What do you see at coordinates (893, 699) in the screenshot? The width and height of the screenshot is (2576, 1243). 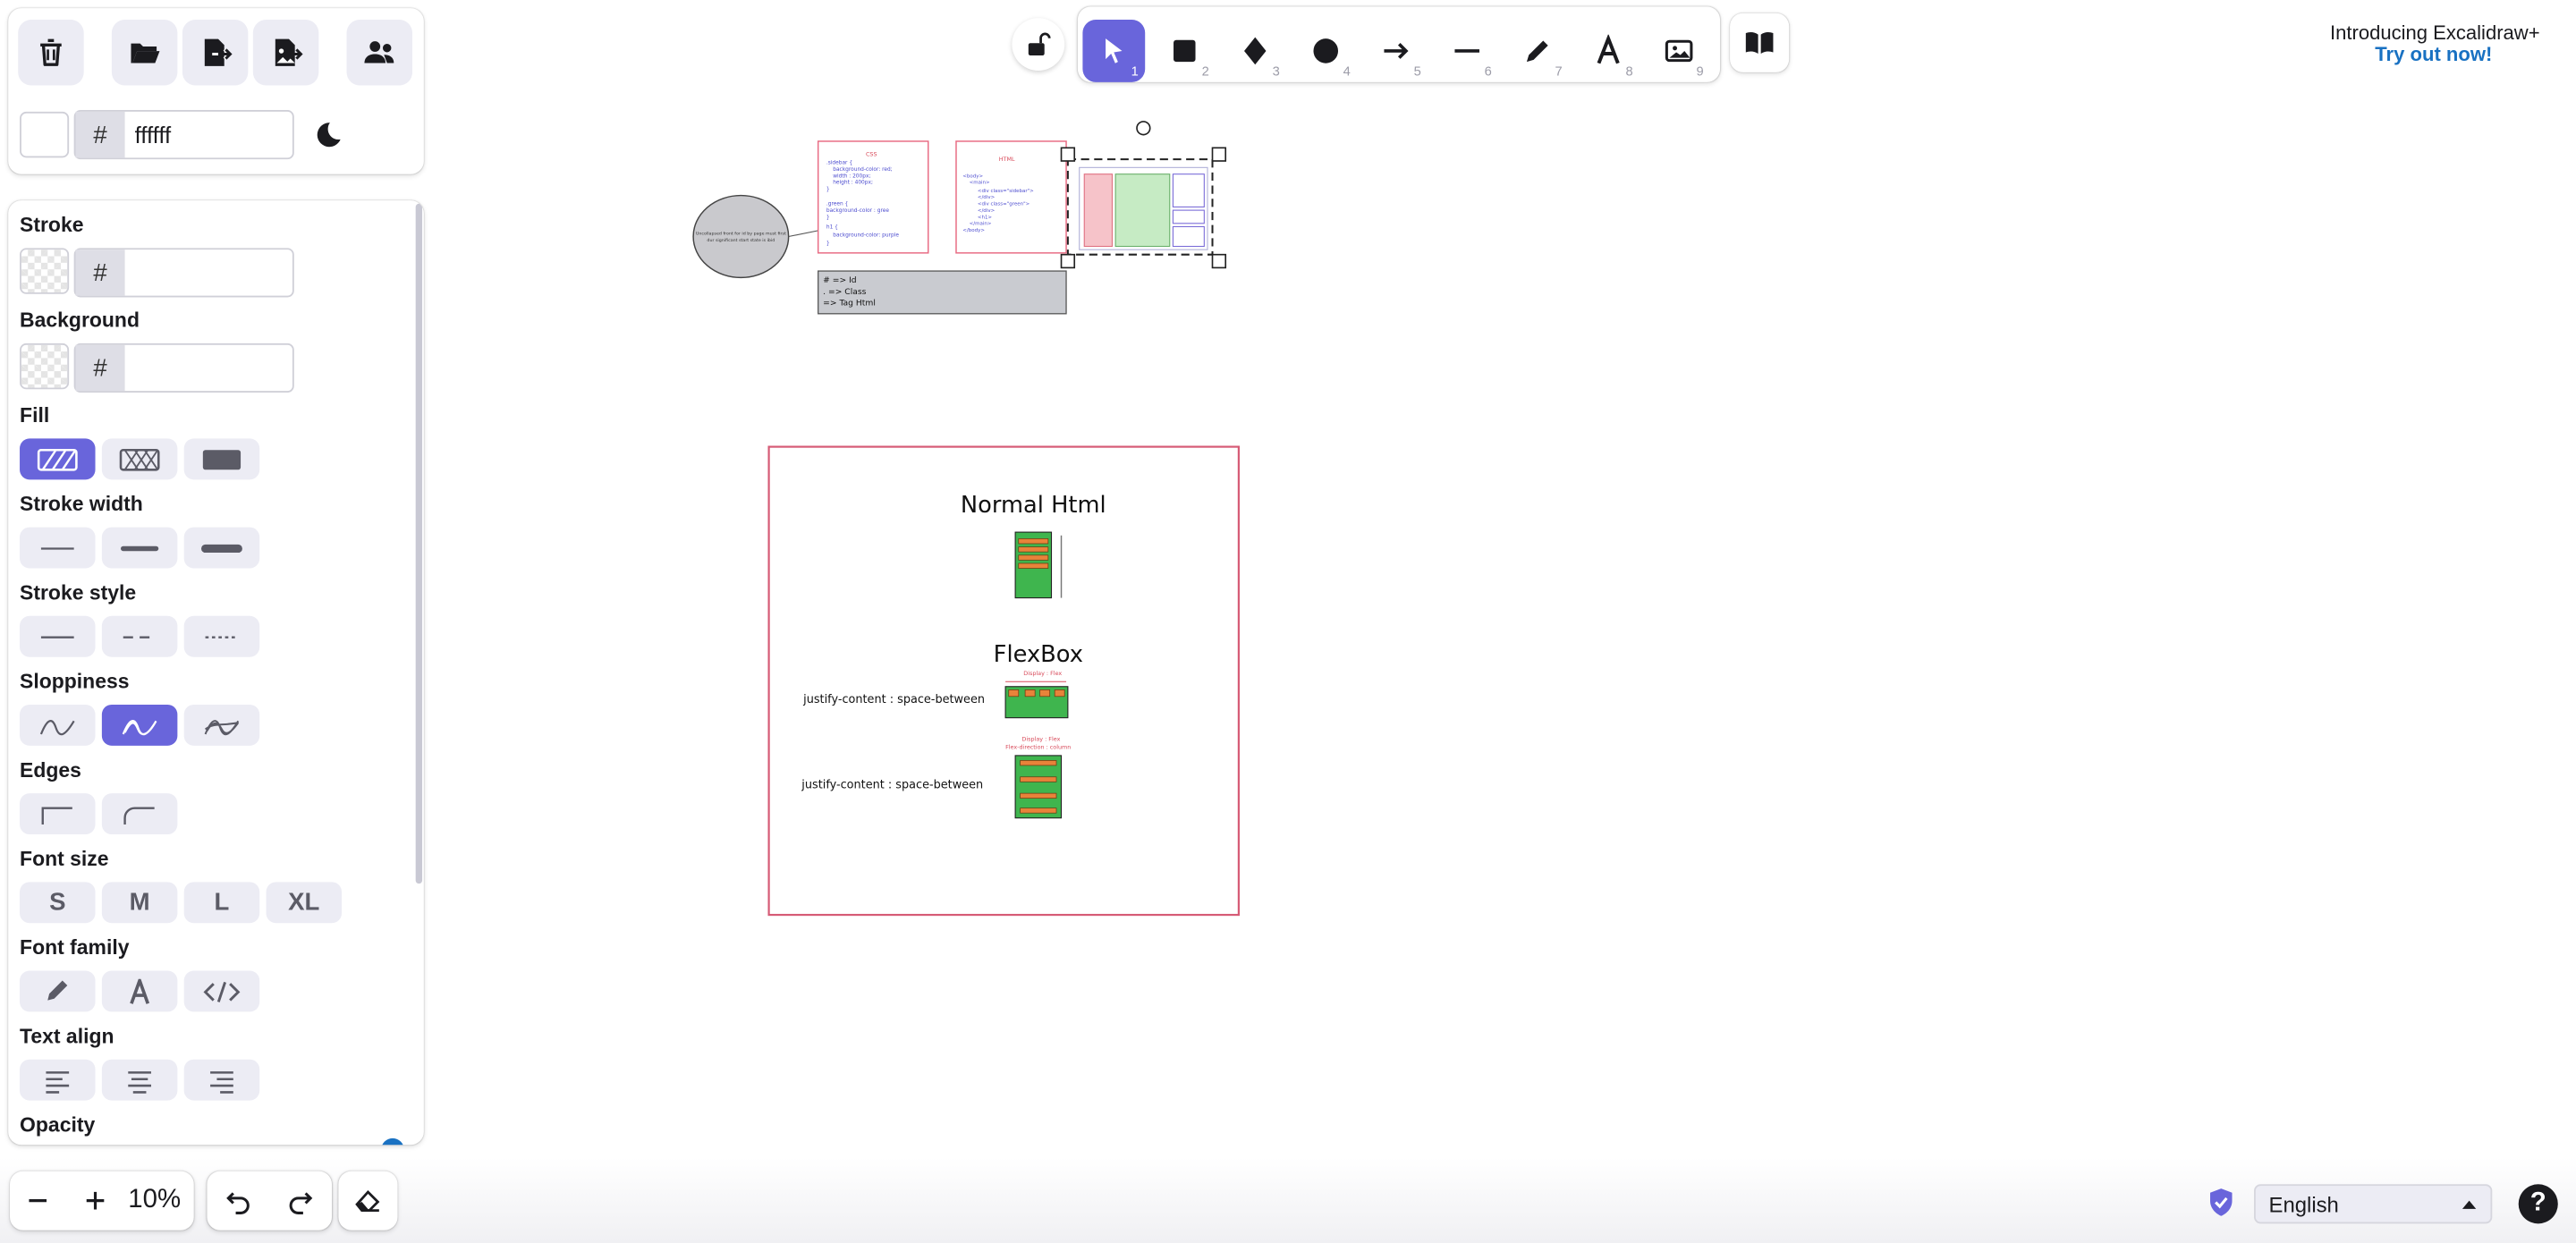 I see `jc-label-1: justify-content : space-between` at bounding box center [893, 699].